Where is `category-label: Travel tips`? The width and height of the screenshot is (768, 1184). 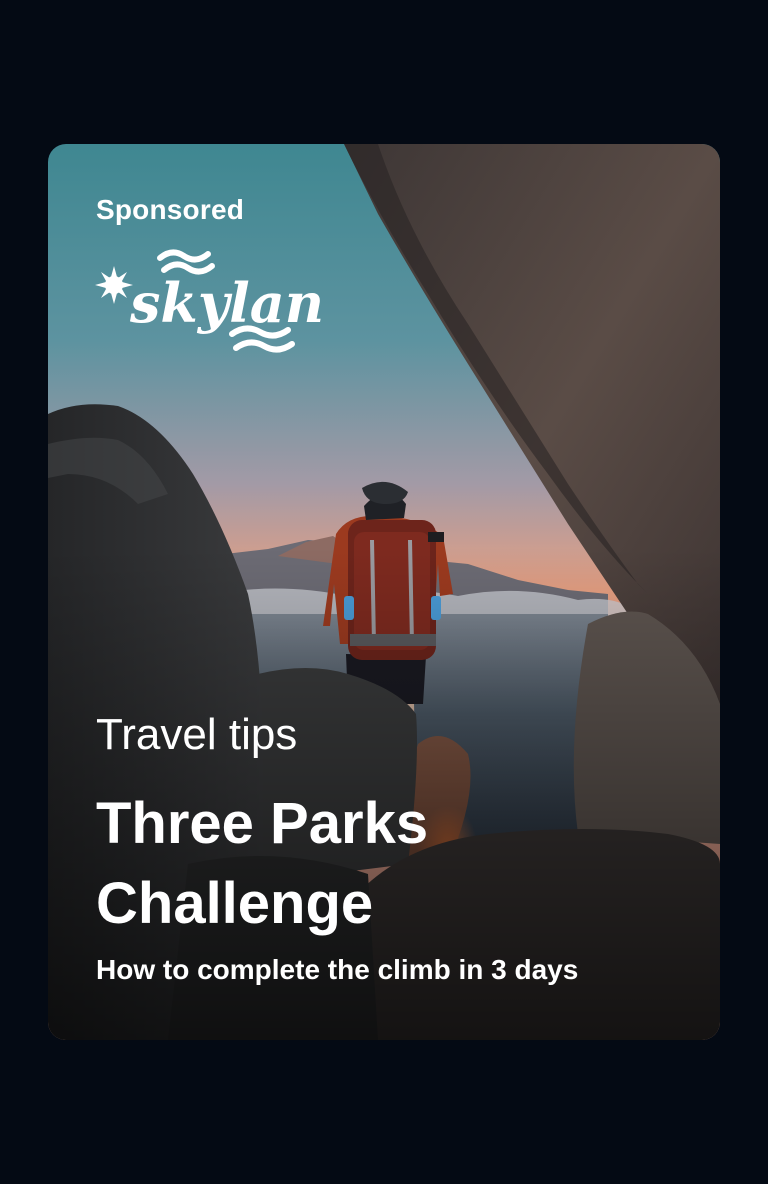
category-label: Travel tips is located at coordinates (197, 734).